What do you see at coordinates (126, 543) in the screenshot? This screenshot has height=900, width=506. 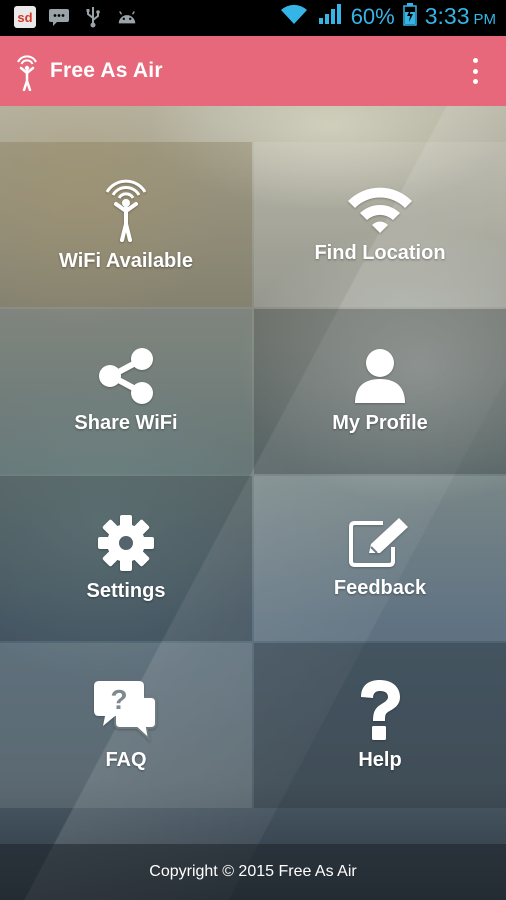 I see `gear-icon` at bounding box center [126, 543].